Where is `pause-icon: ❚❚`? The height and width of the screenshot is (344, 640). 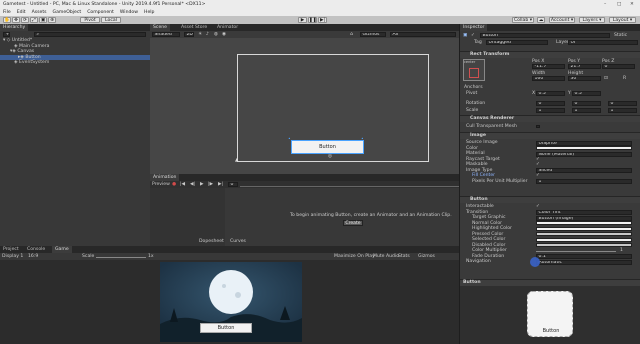 pause-icon: ❚❚ is located at coordinates (312, 20).